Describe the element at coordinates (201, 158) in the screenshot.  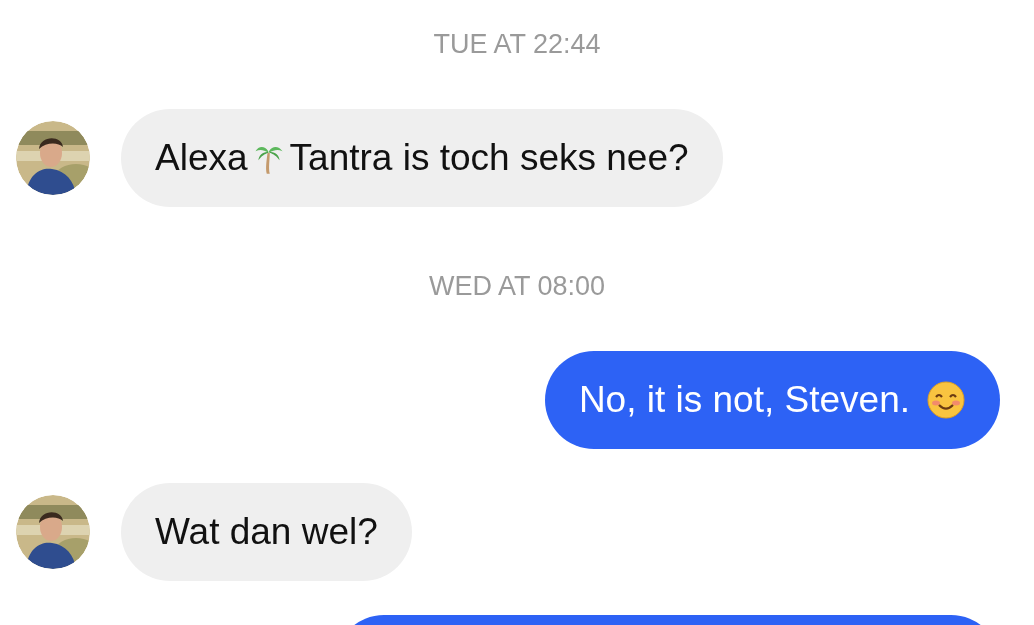
I see `message-text: Alexa` at that location.